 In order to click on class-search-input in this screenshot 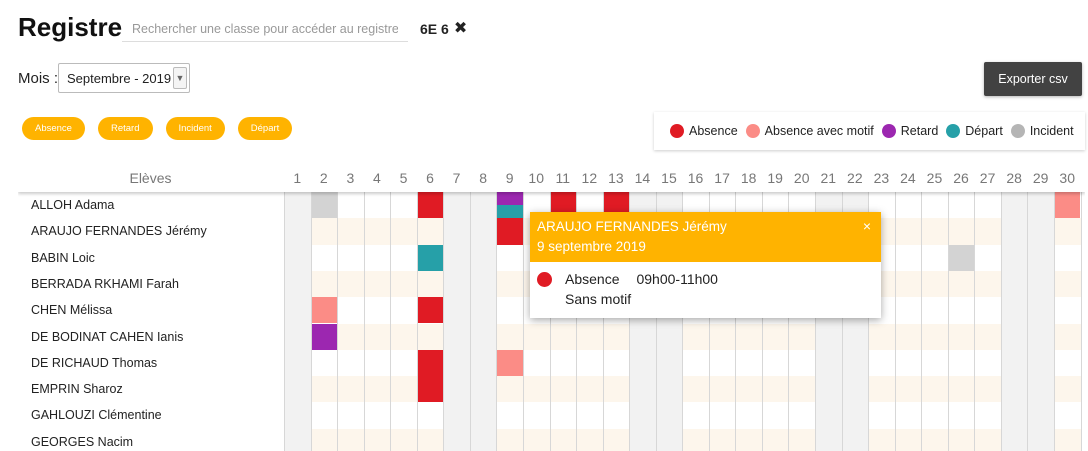, I will do `click(265, 29)`.